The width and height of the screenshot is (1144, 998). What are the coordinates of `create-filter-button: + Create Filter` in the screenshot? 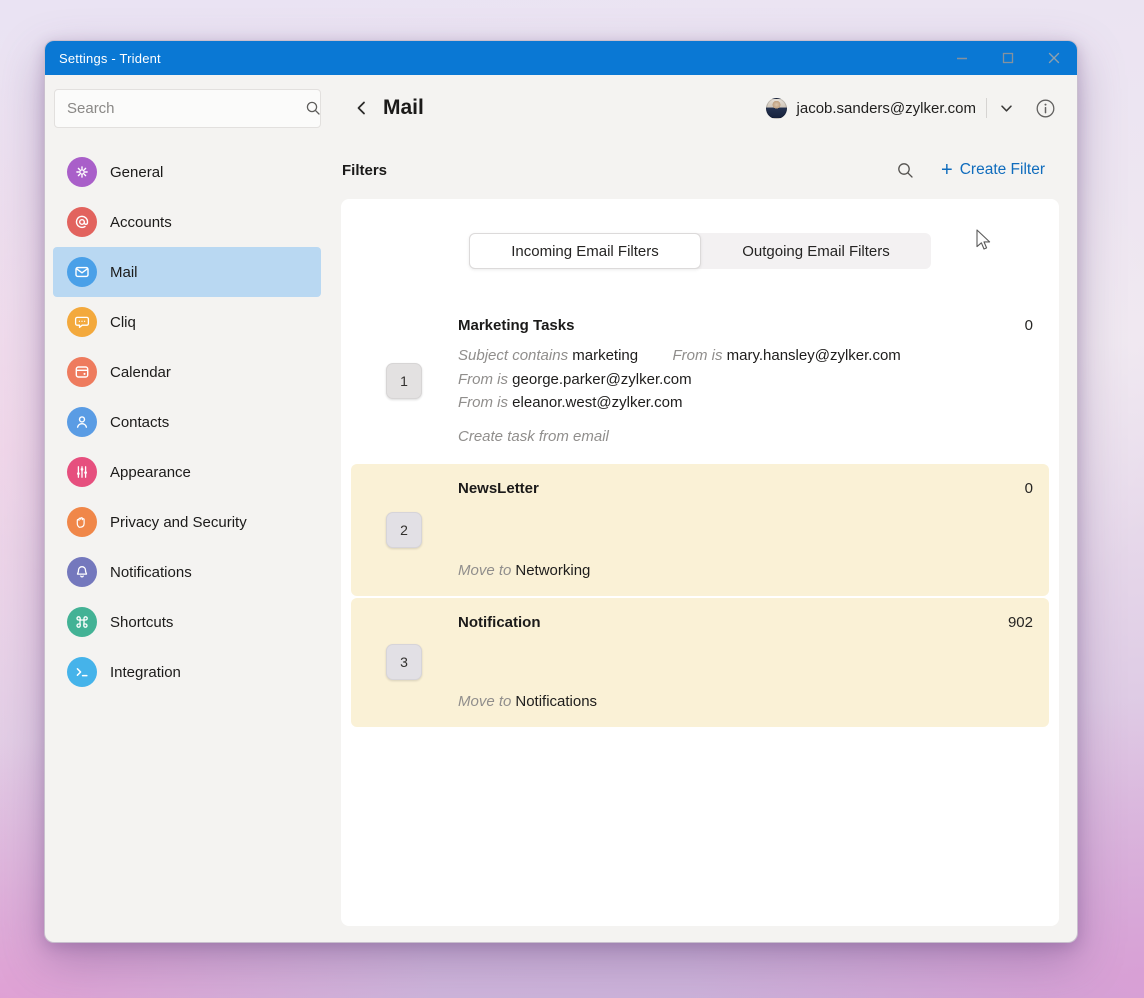 It's located at (993, 170).